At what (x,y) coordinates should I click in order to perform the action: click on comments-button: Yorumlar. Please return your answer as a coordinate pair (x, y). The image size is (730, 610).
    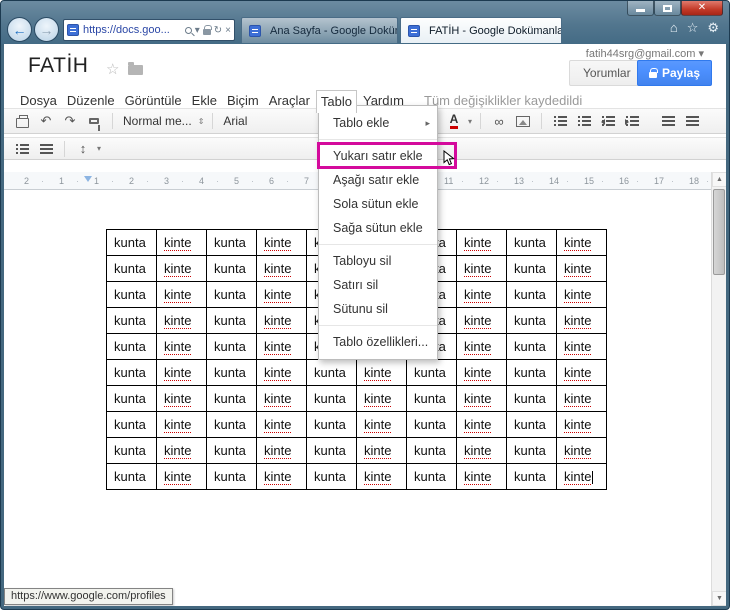
    Looking at the image, I should click on (607, 73).